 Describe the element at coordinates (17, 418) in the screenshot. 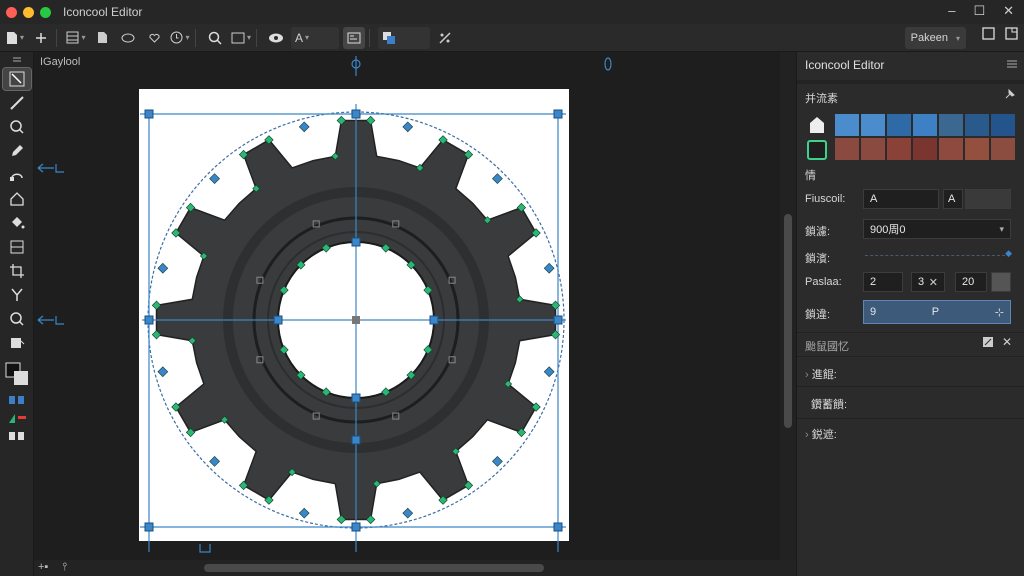

I see `color-mode-icon` at that location.